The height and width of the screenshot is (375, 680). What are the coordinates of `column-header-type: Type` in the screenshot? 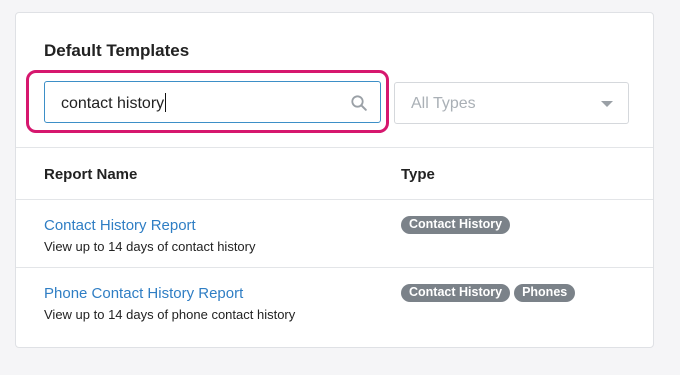 It's located at (418, 174).